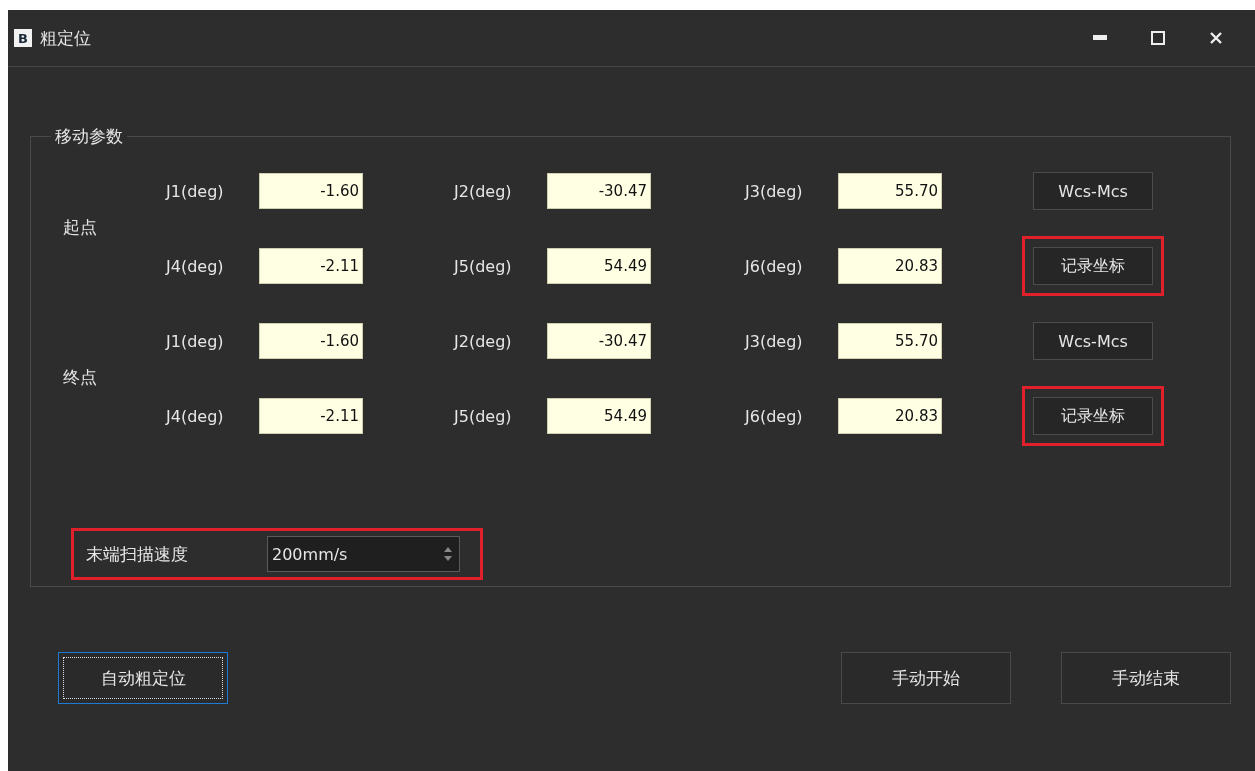  I want to click on window-title: 粗定位, so click(66, 38).